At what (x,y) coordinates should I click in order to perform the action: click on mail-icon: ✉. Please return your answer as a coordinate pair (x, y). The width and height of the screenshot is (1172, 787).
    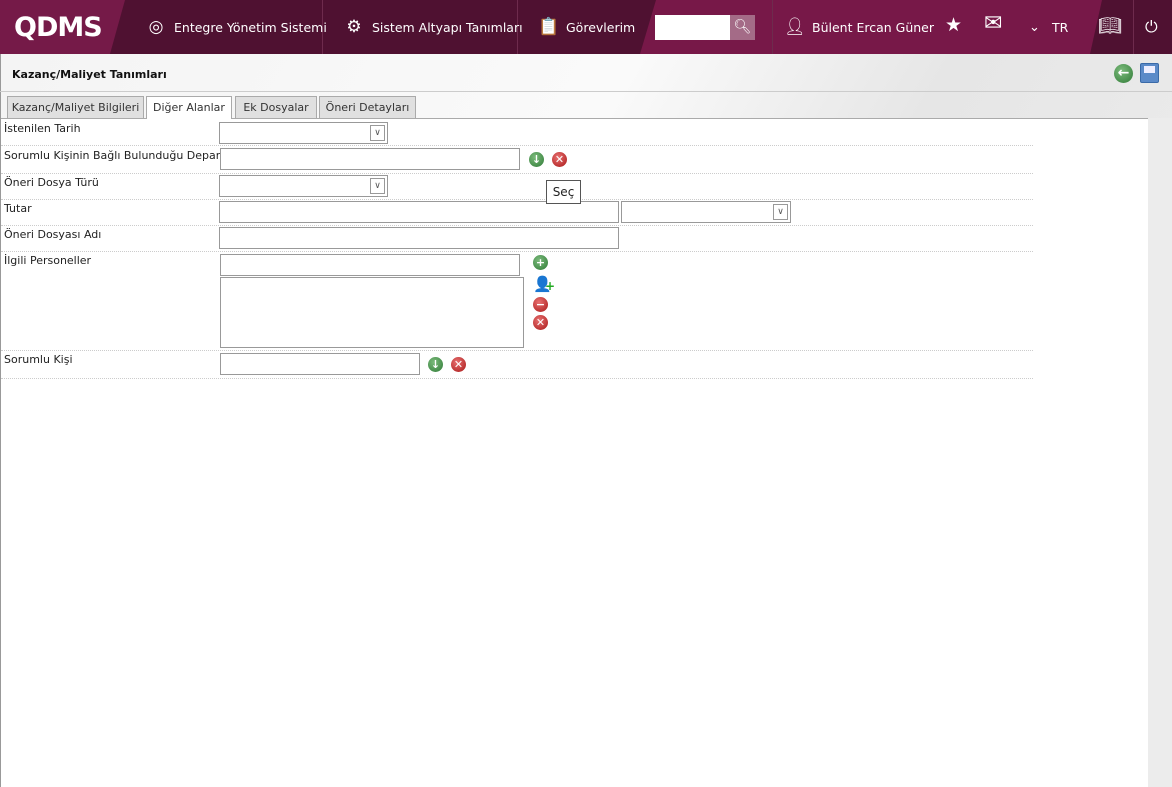
    Looking at the image, I should click on (993, 23).